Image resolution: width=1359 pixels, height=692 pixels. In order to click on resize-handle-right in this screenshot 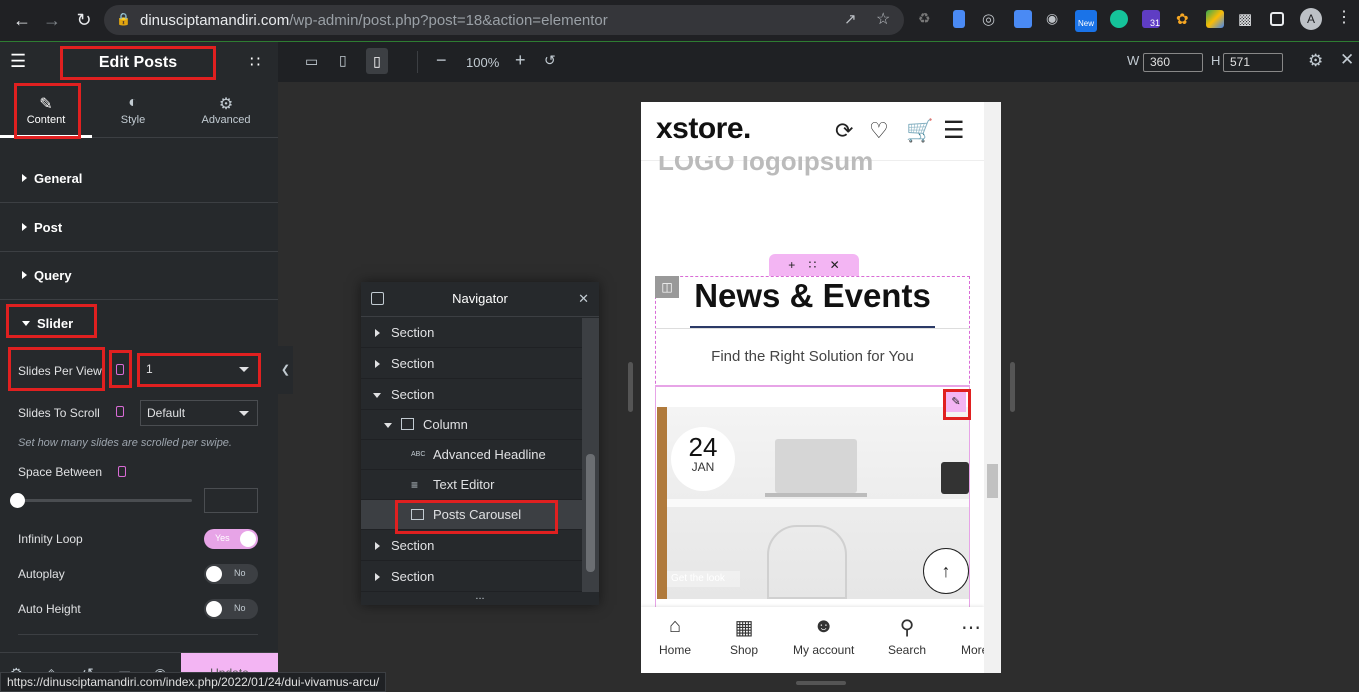, I will do `click(1012, 387)`.